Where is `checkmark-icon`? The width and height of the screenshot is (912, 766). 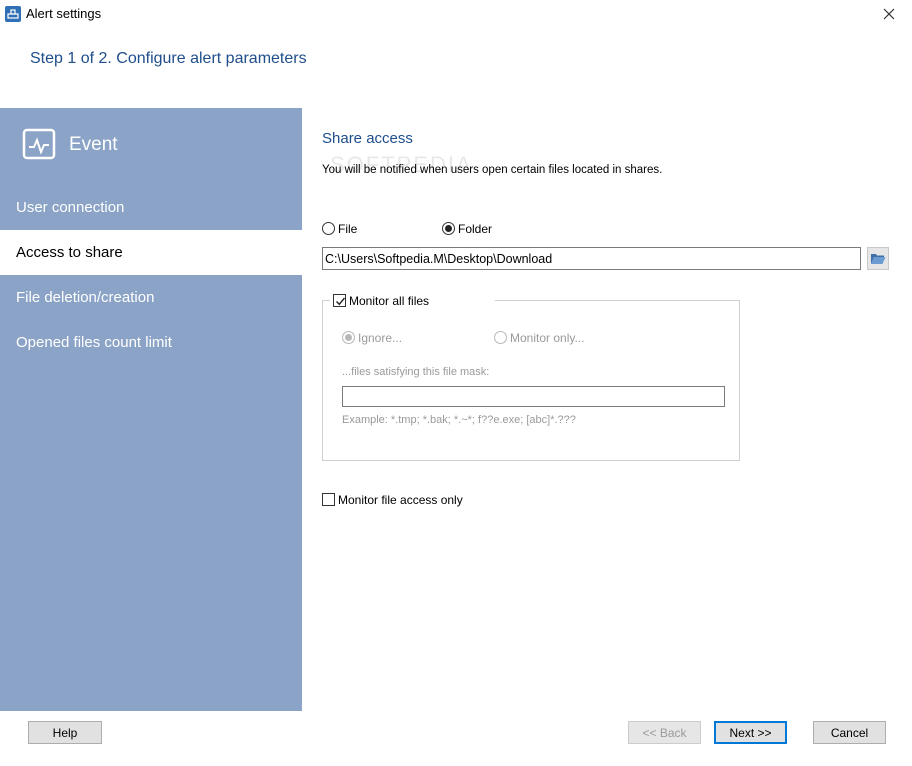 checkmark-icon is located at coordinates (341, 301).